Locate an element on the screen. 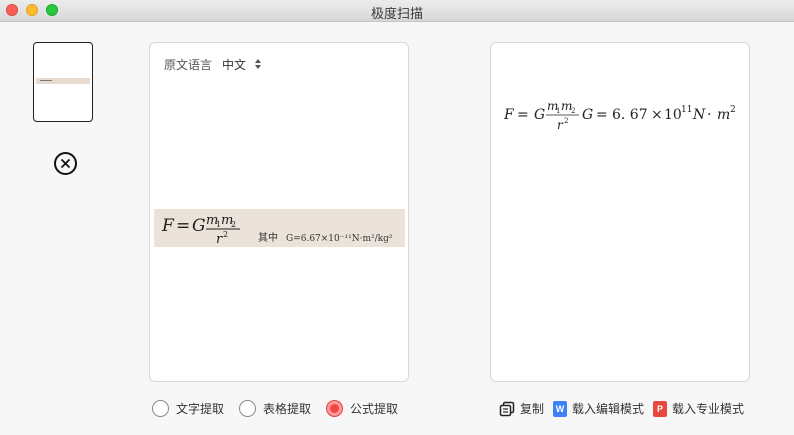  svg-text: 6. 67 is located at coordinates (630, 115).